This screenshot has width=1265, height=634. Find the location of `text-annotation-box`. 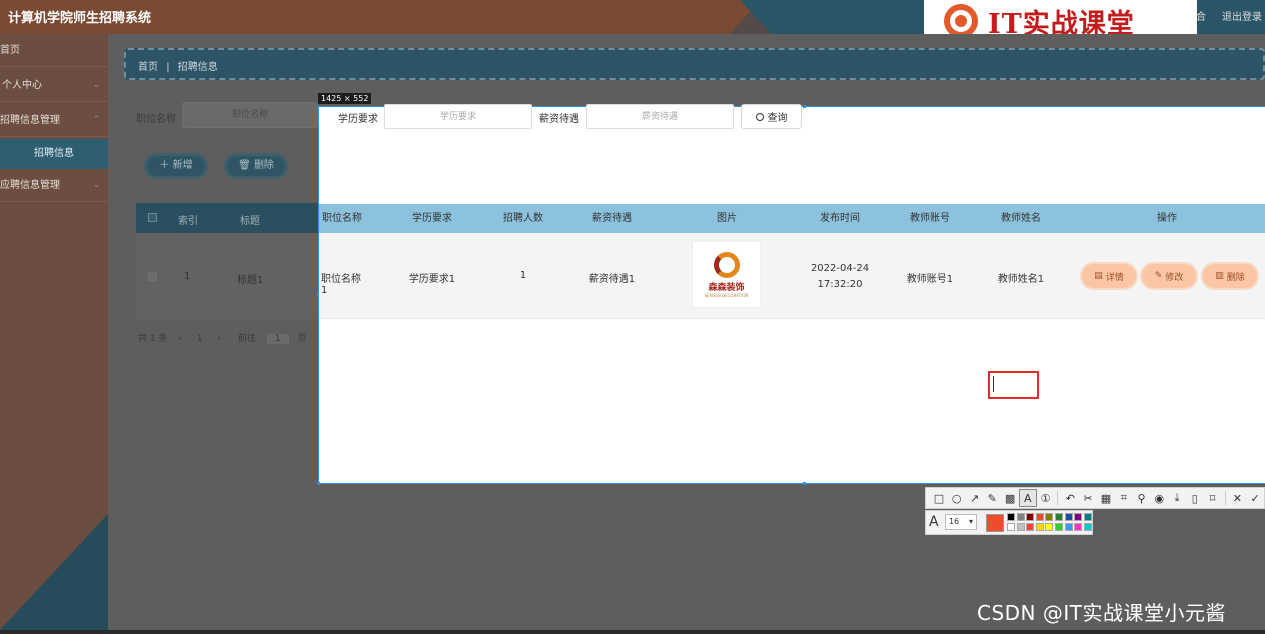

text-annotation-box is located at coordinates (1013, 385).